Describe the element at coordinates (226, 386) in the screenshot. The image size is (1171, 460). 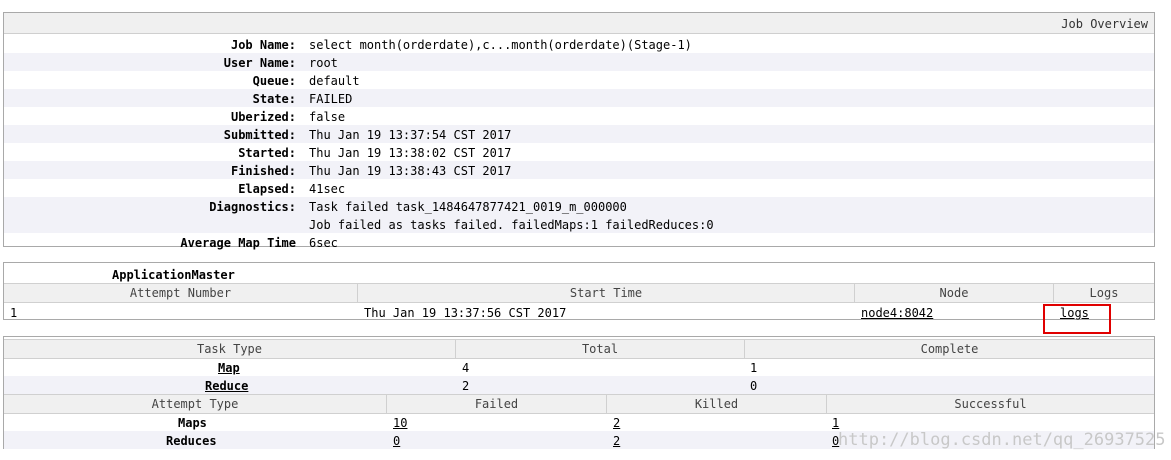
I see `task-type-reduce-link: Reduce` at that location.